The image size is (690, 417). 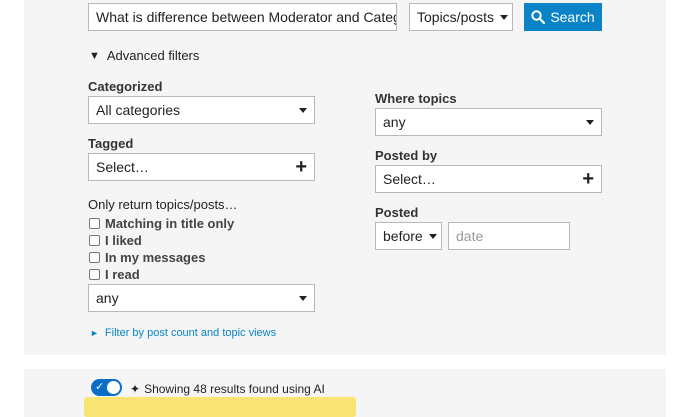 I want to click on search-button: Search, so click(x=563, y=17).